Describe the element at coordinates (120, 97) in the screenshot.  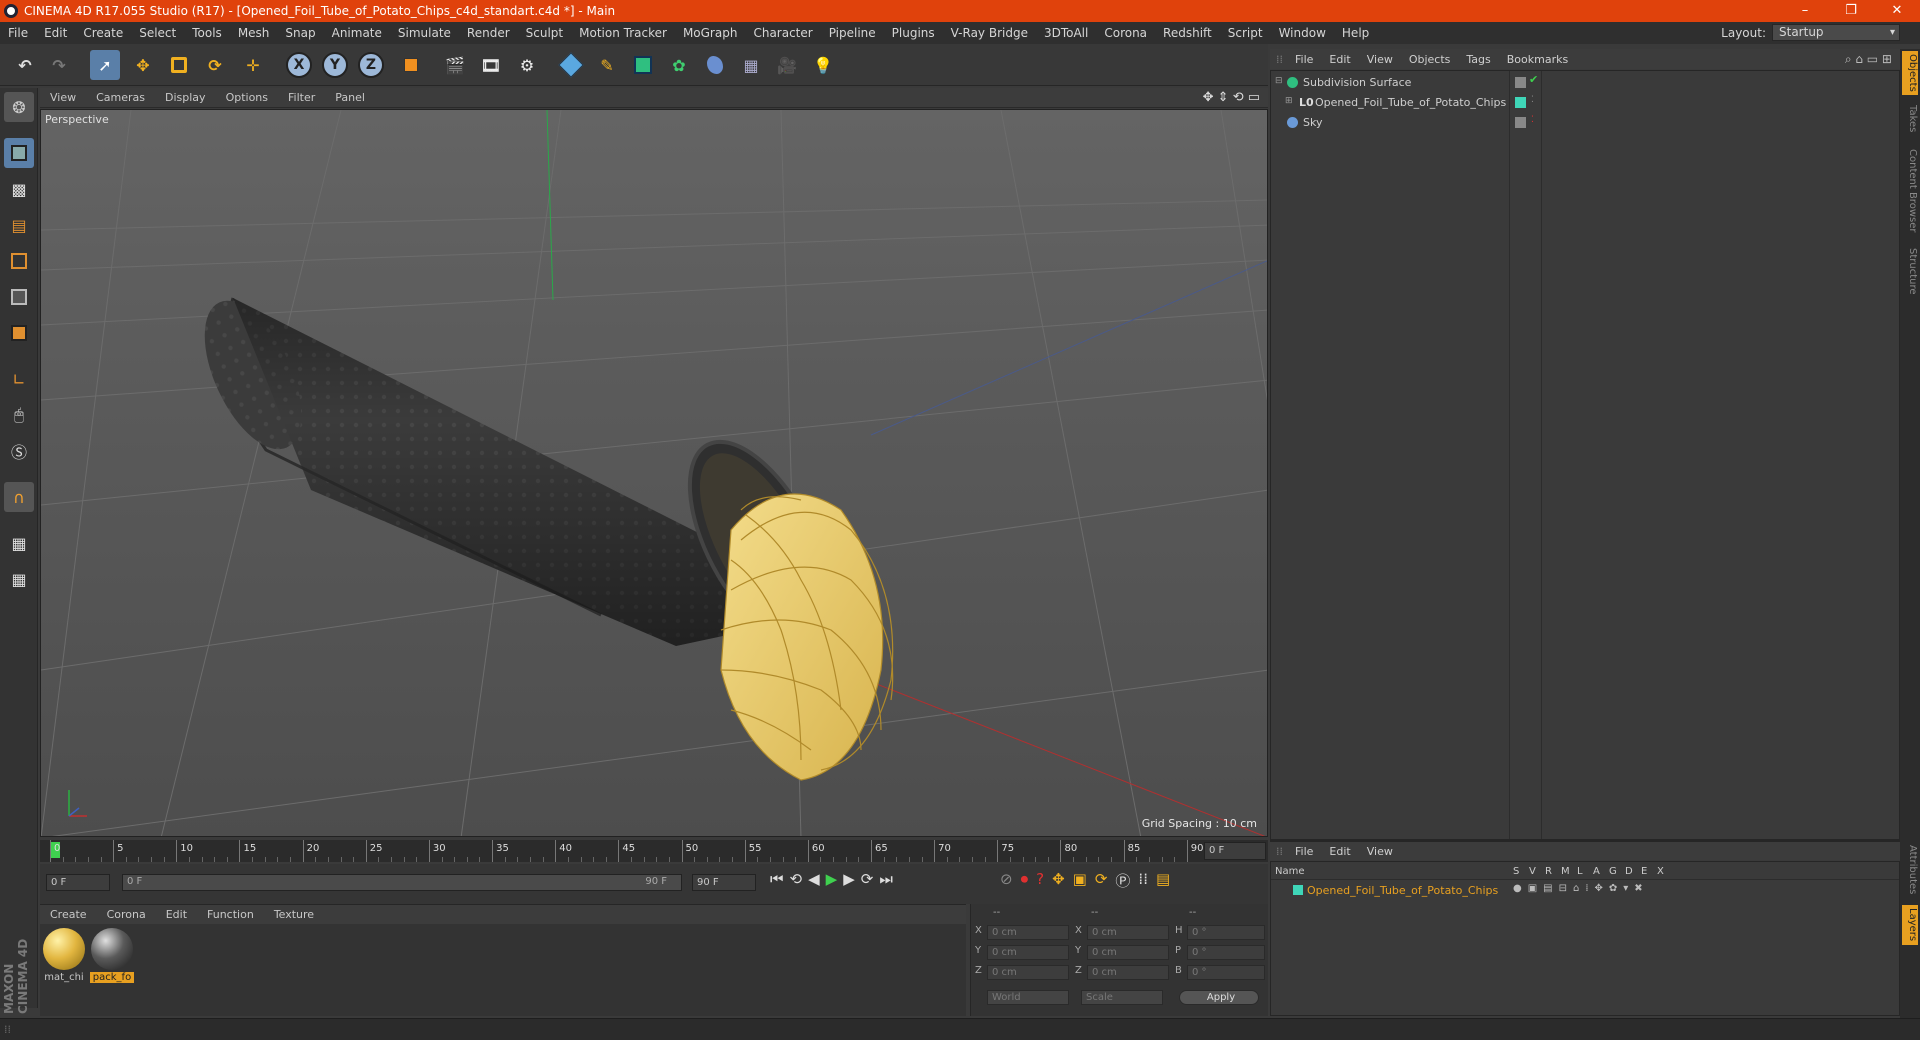
I see `viewport-menu-cameras: Cameras` at that location.